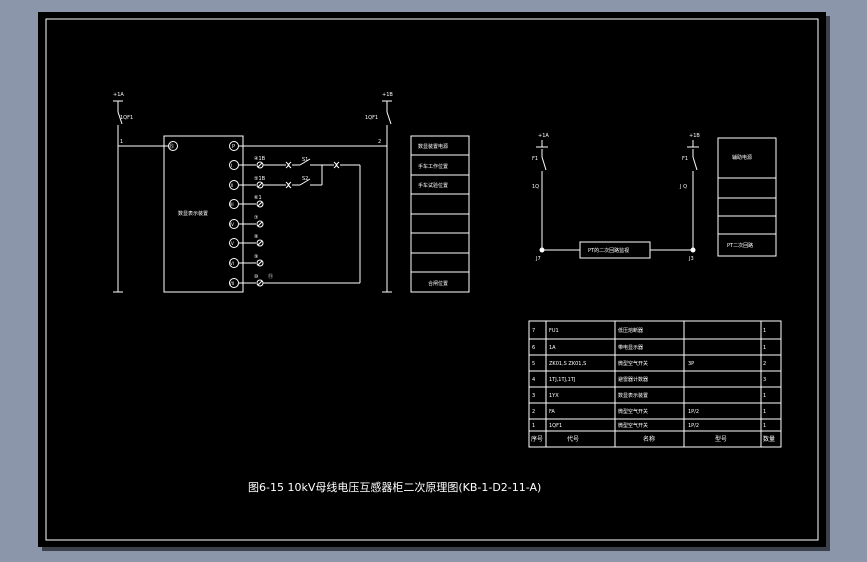 The height and width of the screenshot is (562, 867). I want to click on device-terminal-input-label: ⑮, so click(171, 146).